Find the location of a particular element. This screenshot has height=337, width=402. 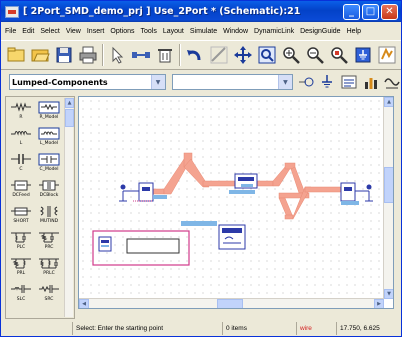

component-select: ▼ is located at coordinates (232, 82).